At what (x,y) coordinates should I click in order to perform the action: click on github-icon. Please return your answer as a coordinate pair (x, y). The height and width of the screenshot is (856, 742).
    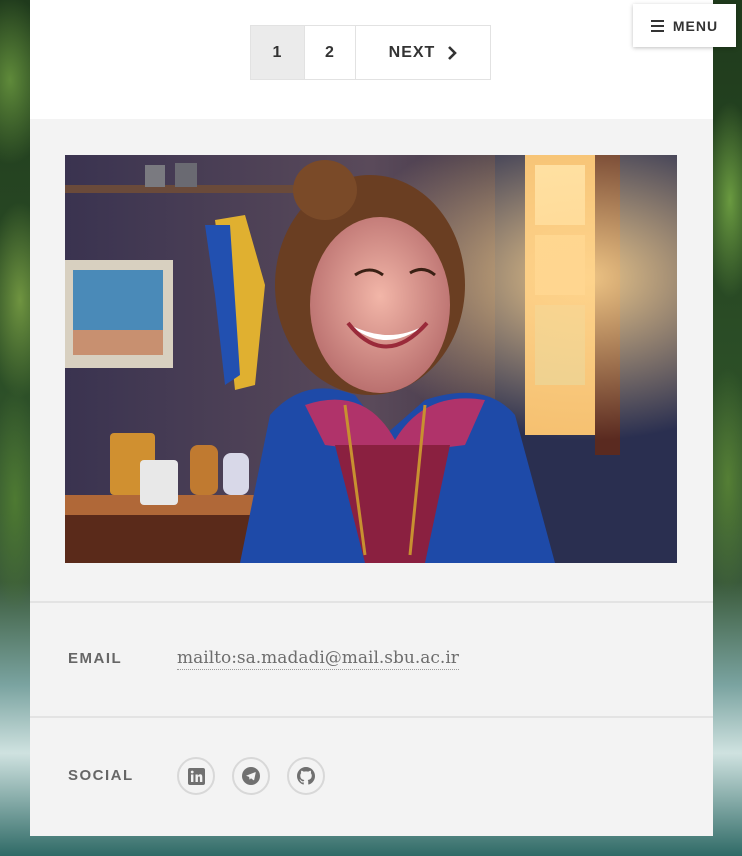
    Looking at the image, I should click on (306, 776).